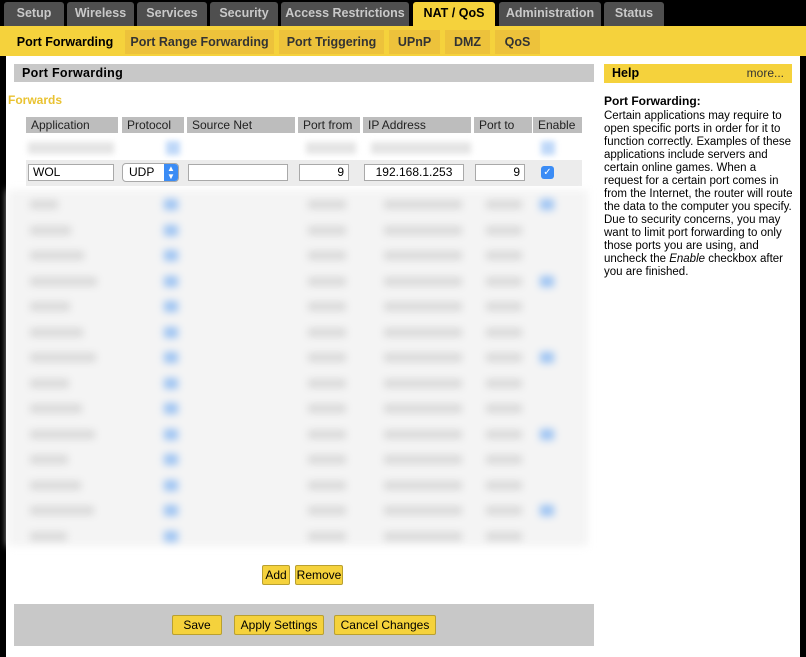 The image size is (806, 657). I want to click on tab-security: Security, so click(244, 14).